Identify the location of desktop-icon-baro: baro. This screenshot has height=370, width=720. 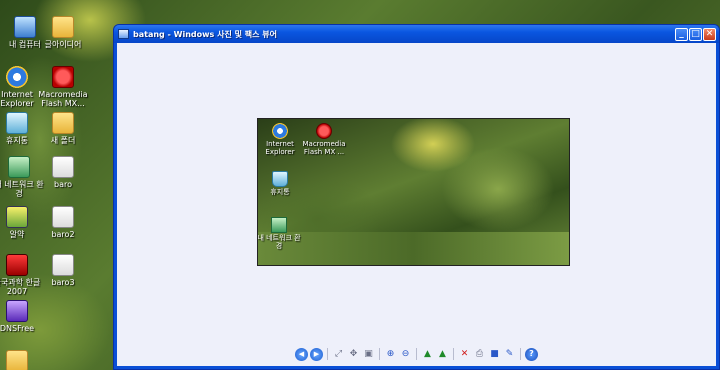
(63, 172).